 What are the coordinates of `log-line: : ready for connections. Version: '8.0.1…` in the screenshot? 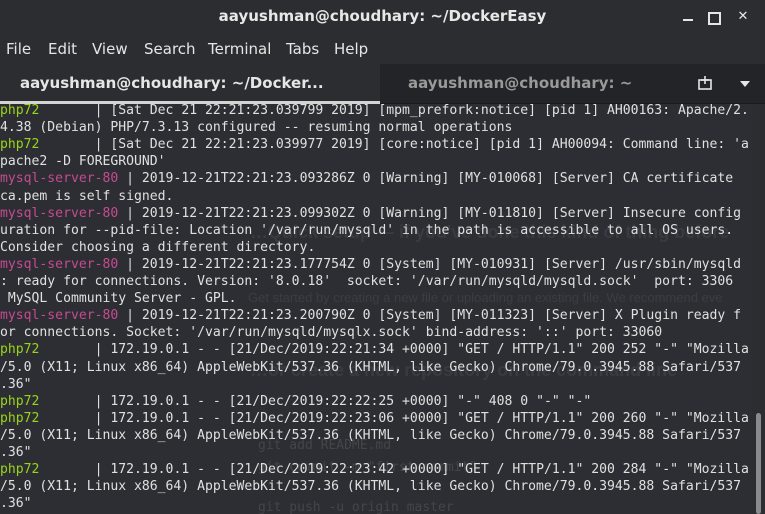 It's located at (366, 281).